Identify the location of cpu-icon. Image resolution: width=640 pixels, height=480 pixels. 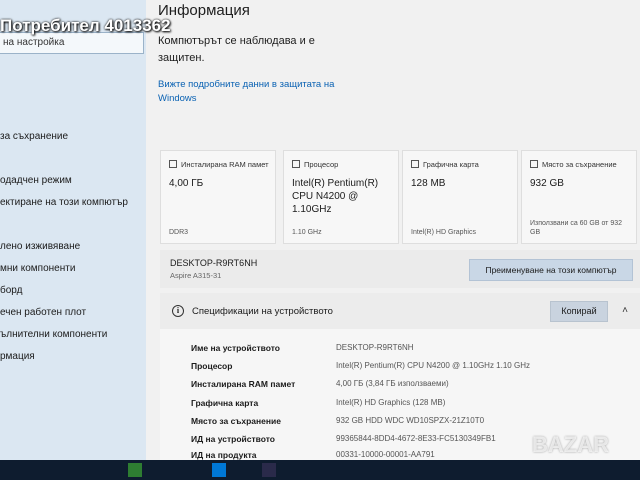
(296, 164).